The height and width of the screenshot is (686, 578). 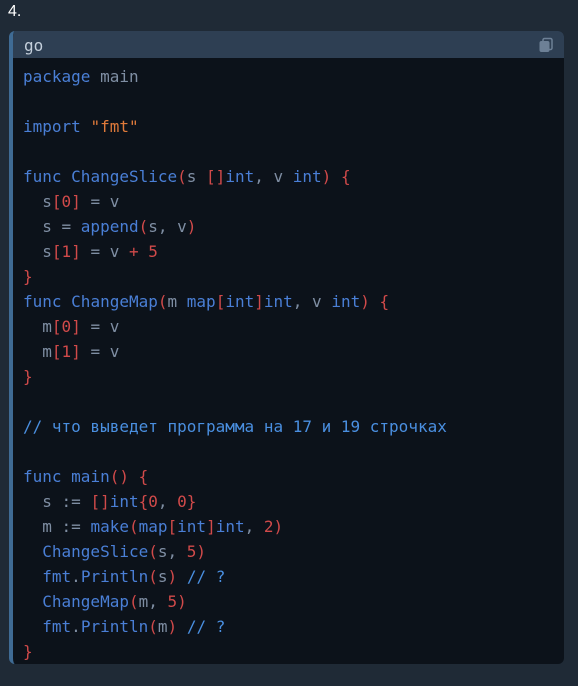 I want to click on list-number: 4., so click(x=15, y=11).